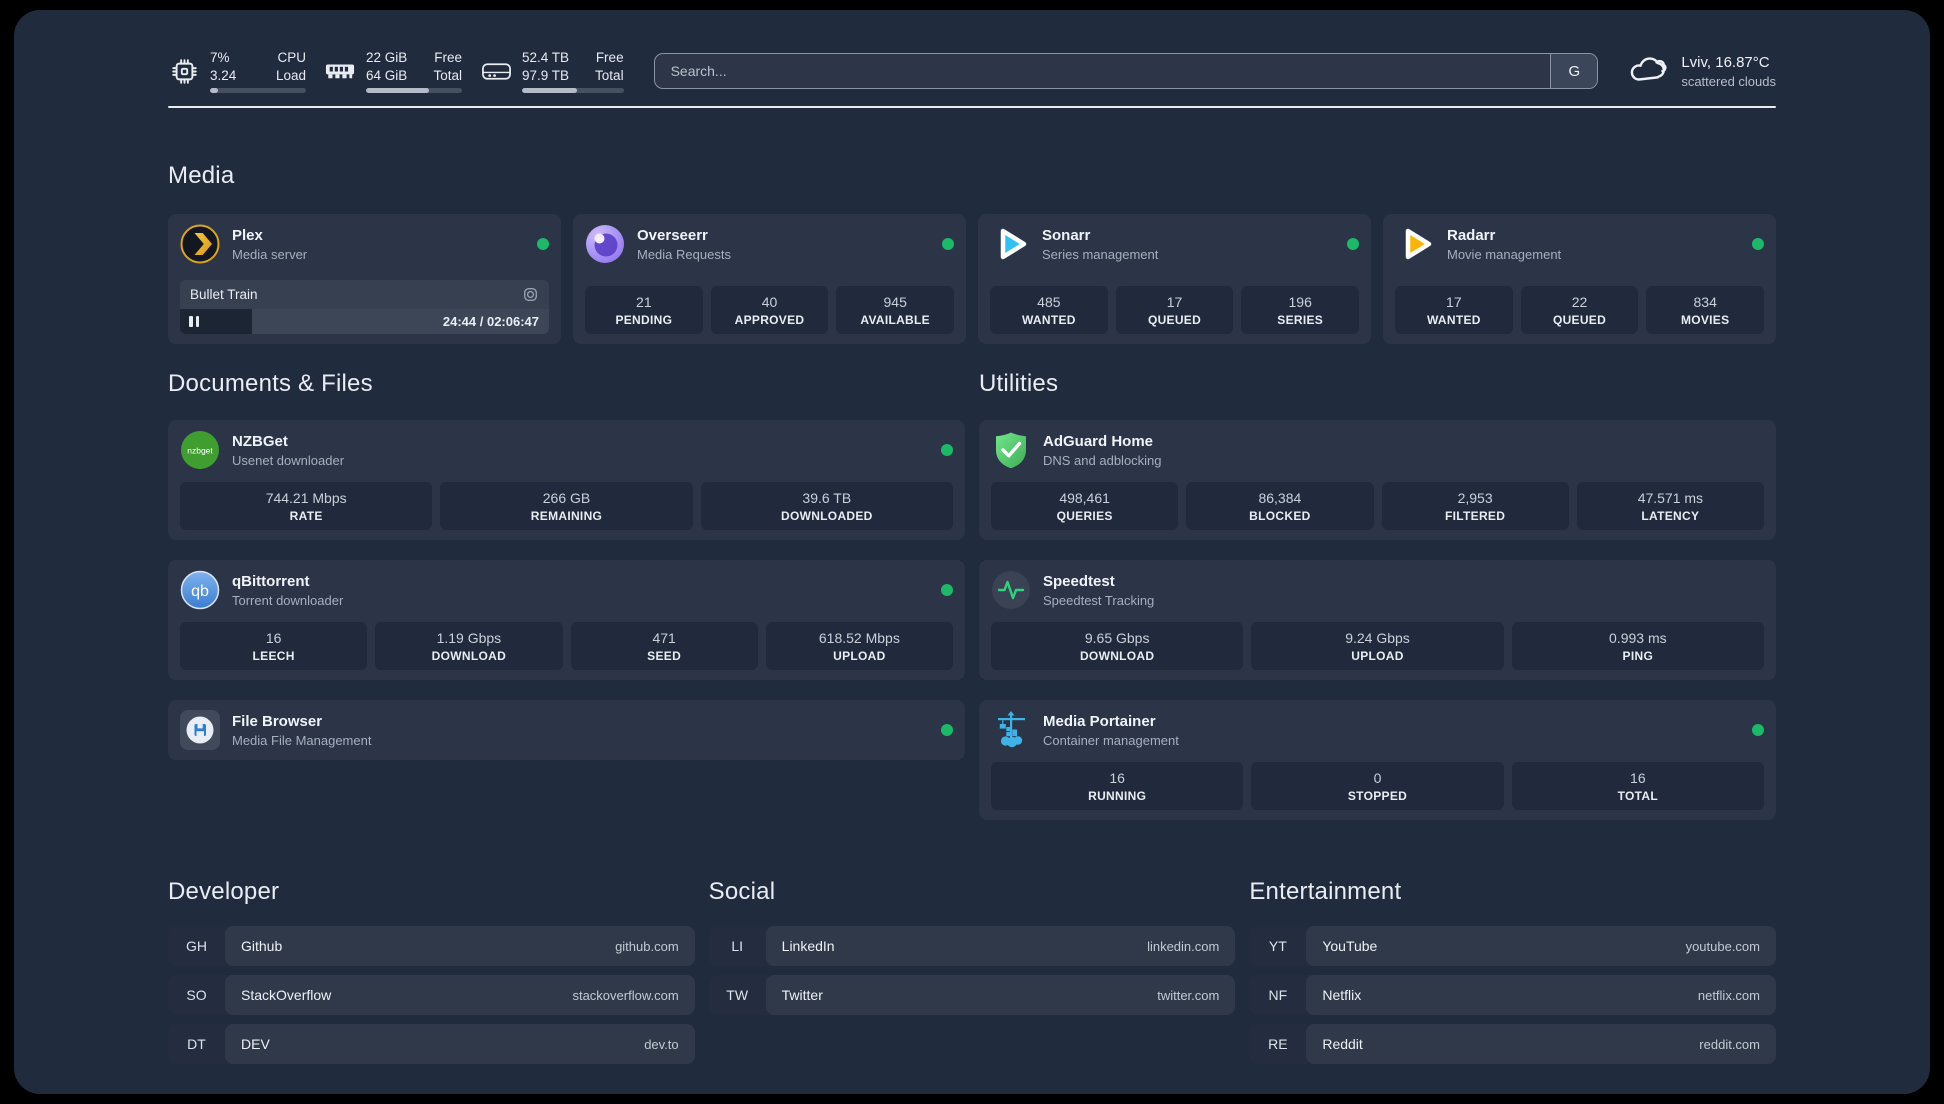 The image size is (1944, 1104). Describe the element at coordinates (609, 75) in the screenshot. I see `disk-total-label: Total` at that location.